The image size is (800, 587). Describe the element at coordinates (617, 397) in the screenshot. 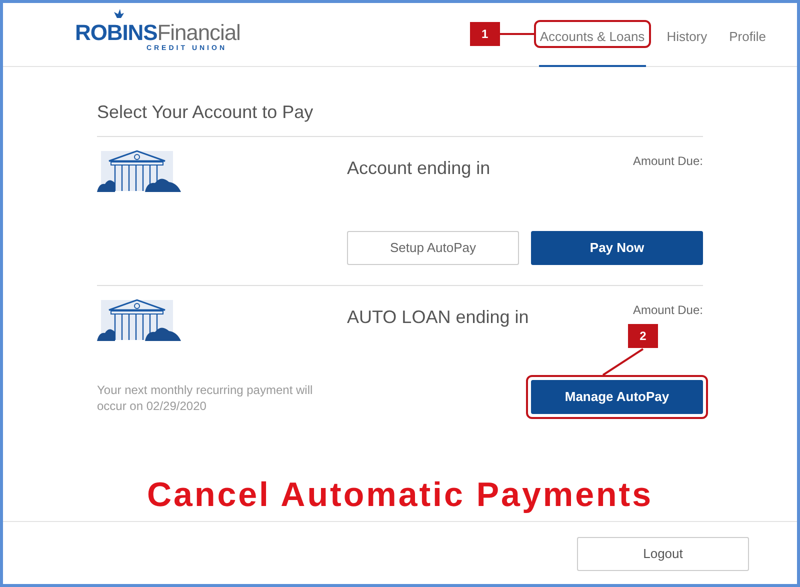

I see `action-button: Manage AutoPay` at that location.